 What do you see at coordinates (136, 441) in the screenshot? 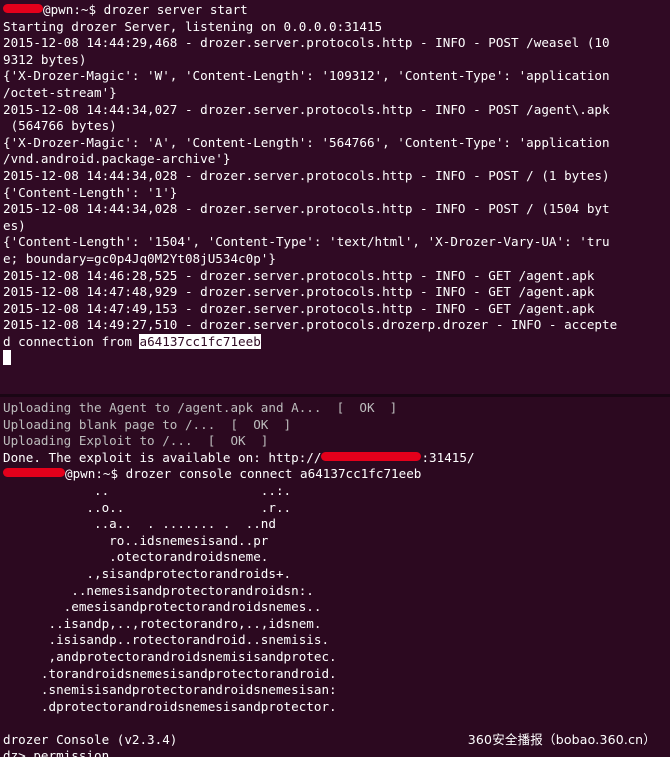
I see `upload-status-line: Uploading Exploit to /... [ OK ]` at bounding box center [136, 441].